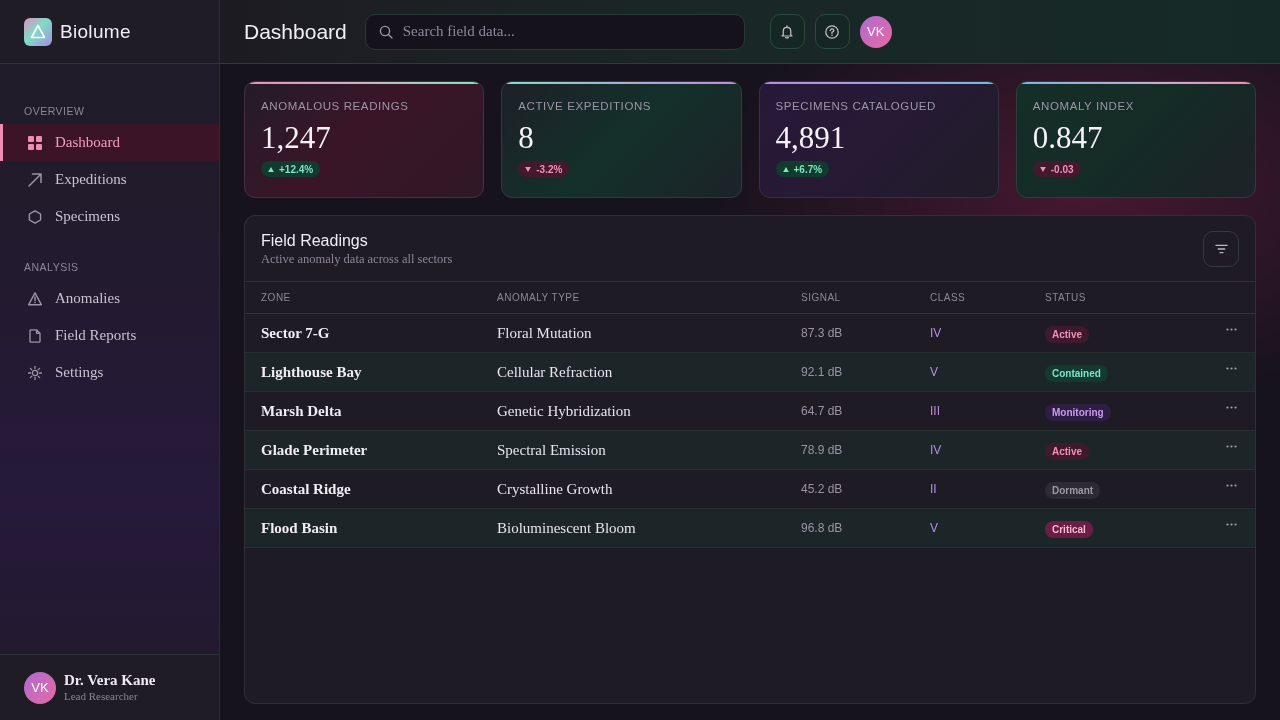 This screenshot has width=1280, height=720. Describe the element at coordinates (555, 372) in the screenshot. I see `anomaly-type: Cellular Refraction` at that location.